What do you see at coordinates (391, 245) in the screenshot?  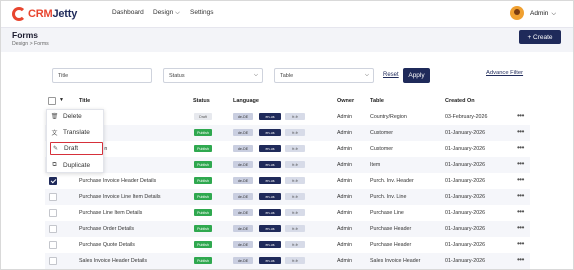 I see `row-table: Purchase Header` at bounding box center [391, 245].